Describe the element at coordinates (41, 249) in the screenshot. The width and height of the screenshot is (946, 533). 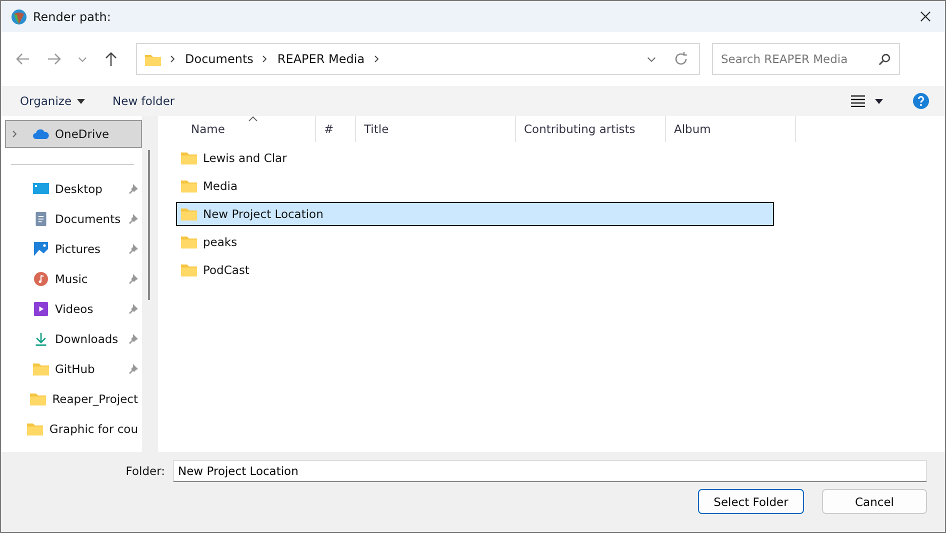
I see `picture-icon` at that location.